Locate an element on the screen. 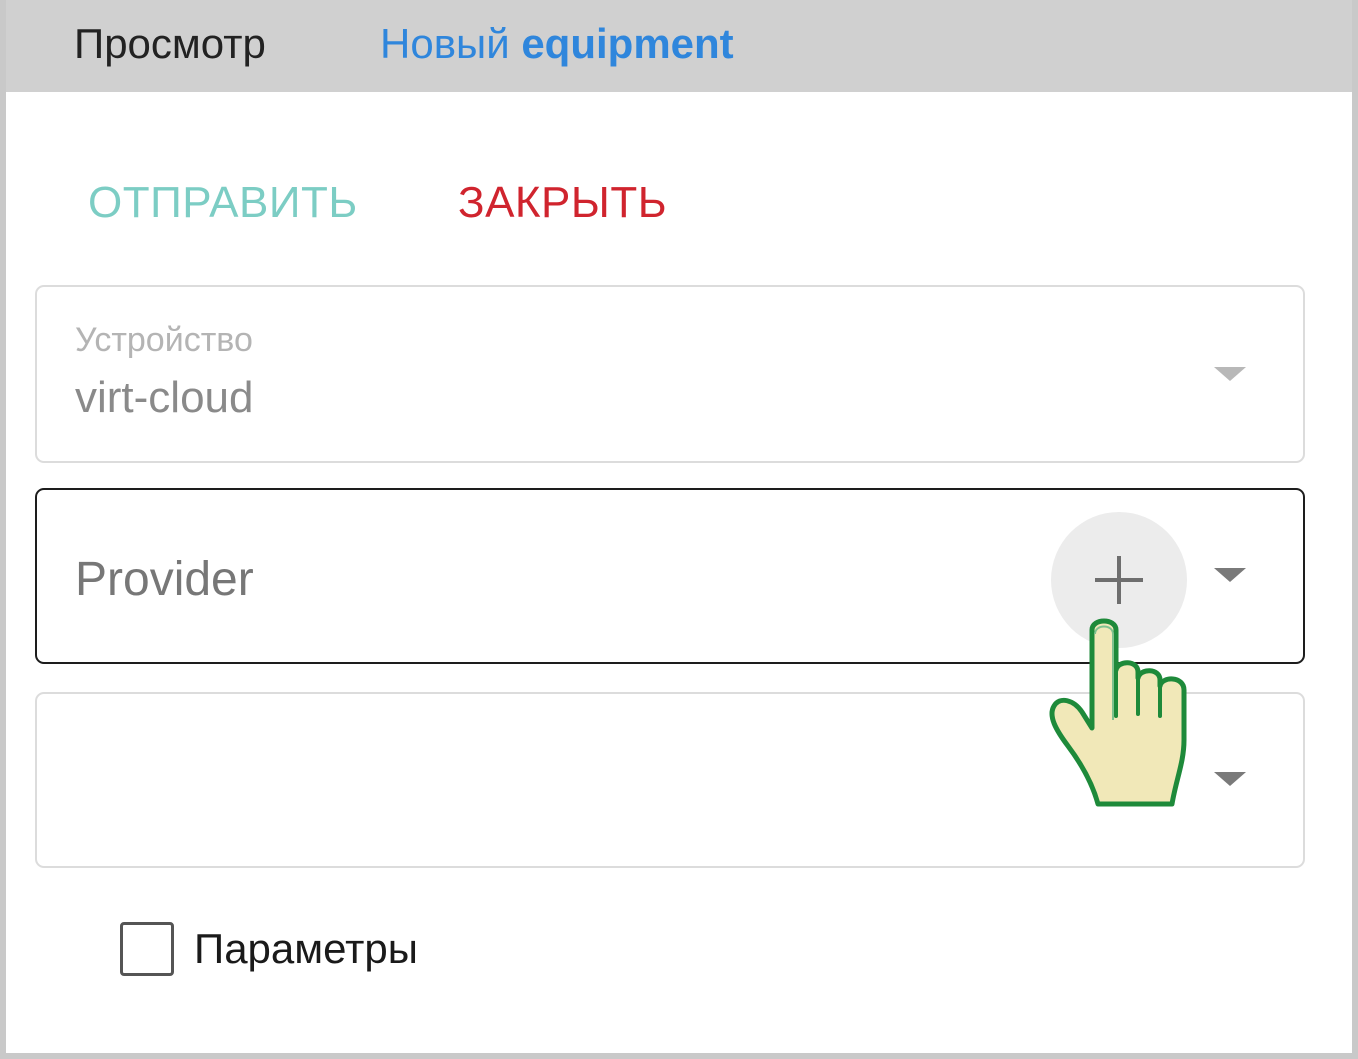  tab-new-prefix: Новый is located at coordinates (445, 43).